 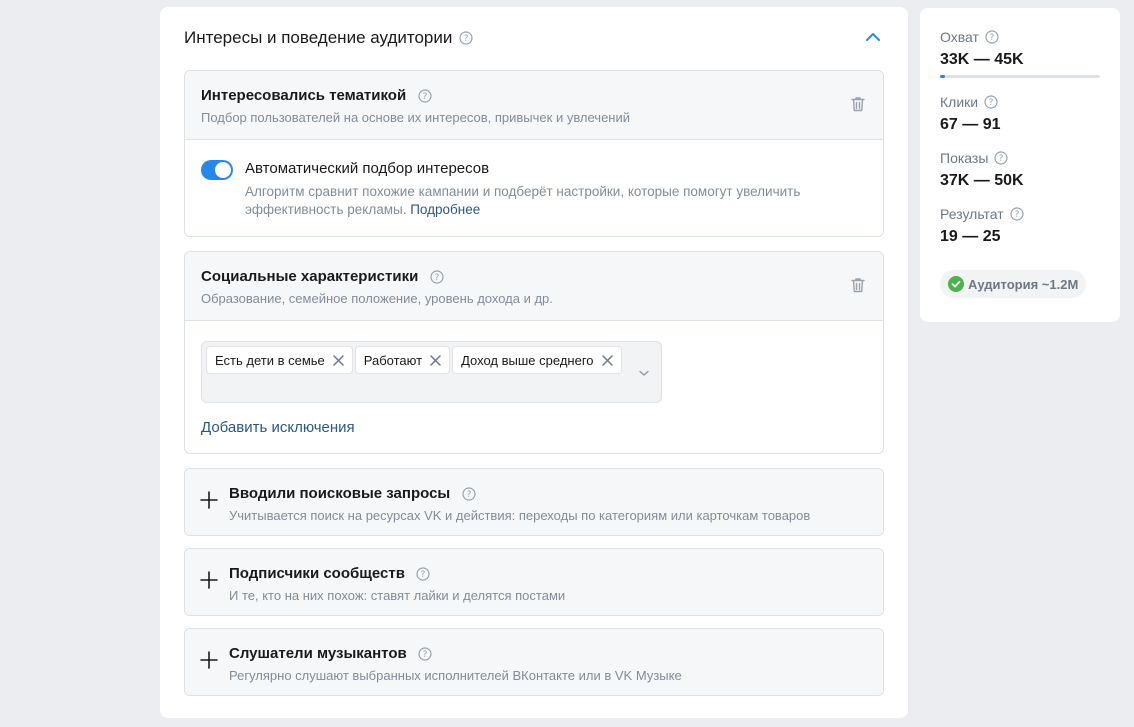 What do you see at coordinates (318, 653) in the screenshot?
I see `block-title: Слушатели музыкантов` at bounding box center [318, 653].